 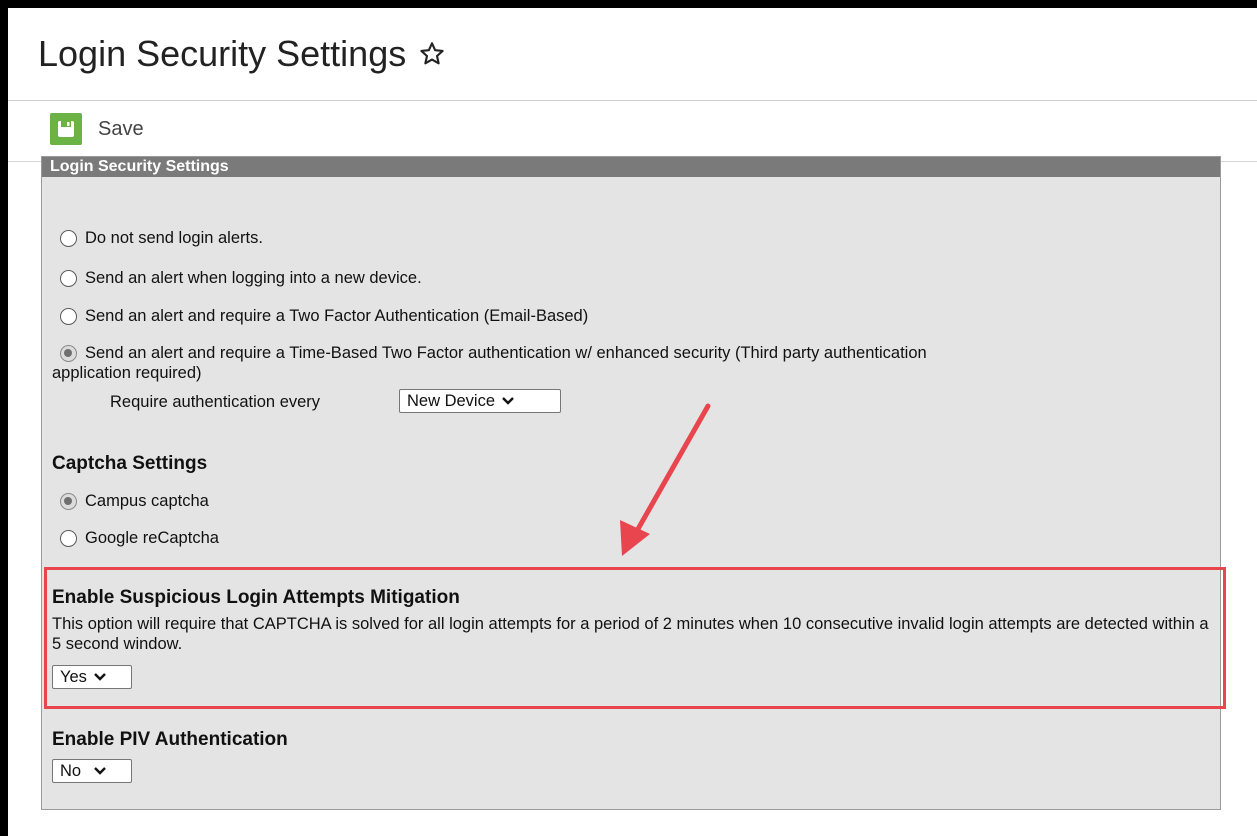 What do you see at coordinates (73, 676) in the screenshot?
I see `select-value: Yes` at bounding box center [73, 676].